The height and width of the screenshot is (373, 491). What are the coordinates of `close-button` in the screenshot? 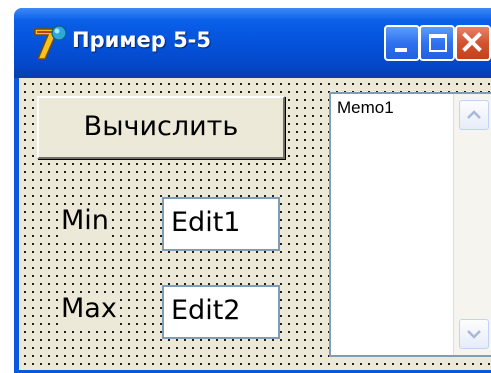 It's located at (473, 43).